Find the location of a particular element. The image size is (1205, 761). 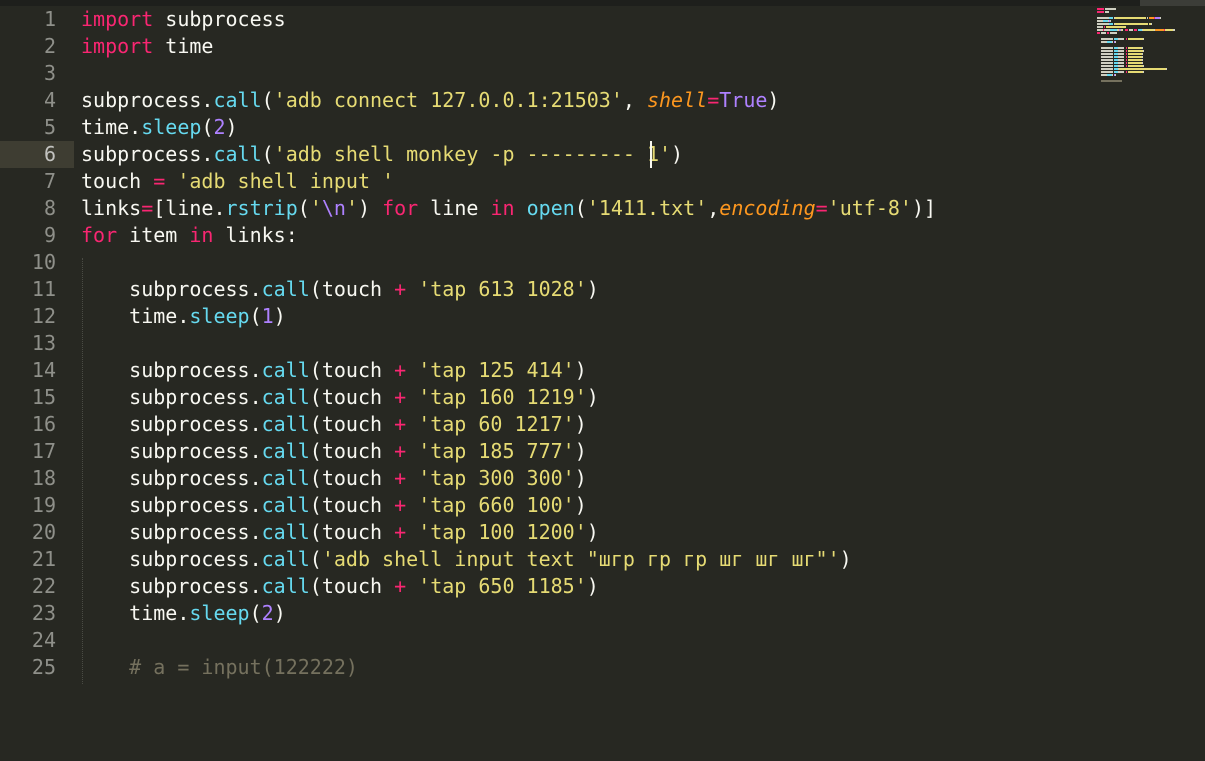

code-text: subprocess.call(touch + 'tap 650 1185') is located at coordinates (340, 586).